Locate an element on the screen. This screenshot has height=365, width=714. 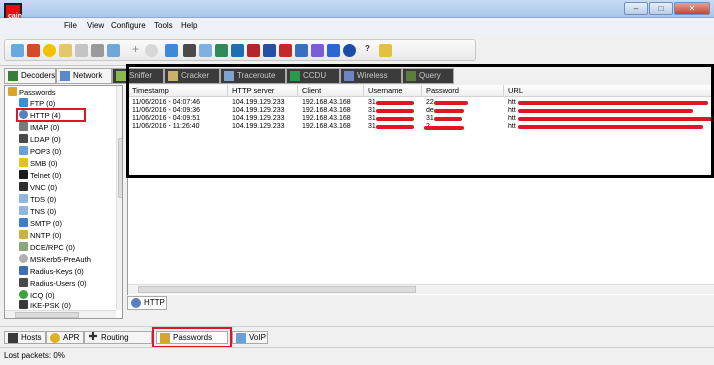
radius-users-icon is located at coordinates (23, 282).